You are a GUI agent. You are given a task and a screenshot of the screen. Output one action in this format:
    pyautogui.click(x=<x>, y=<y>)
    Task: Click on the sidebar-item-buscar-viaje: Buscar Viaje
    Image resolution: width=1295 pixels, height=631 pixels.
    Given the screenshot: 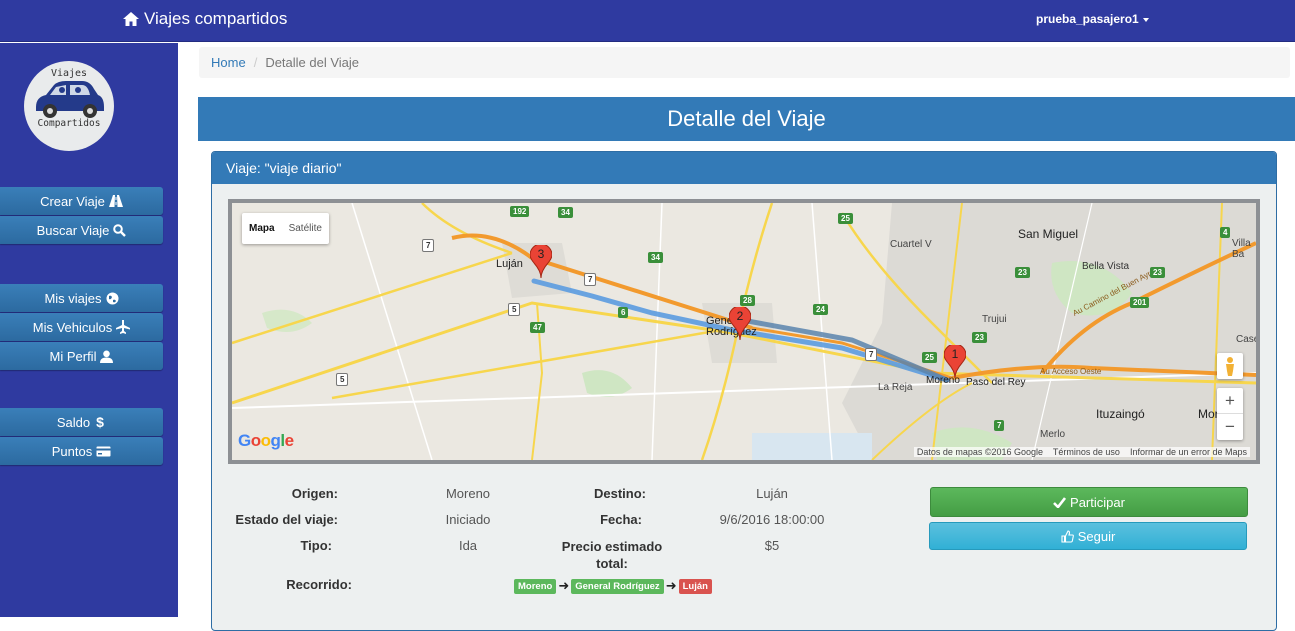 What is the action you would take?
    pyautogui.click(x=81, y=230)
    